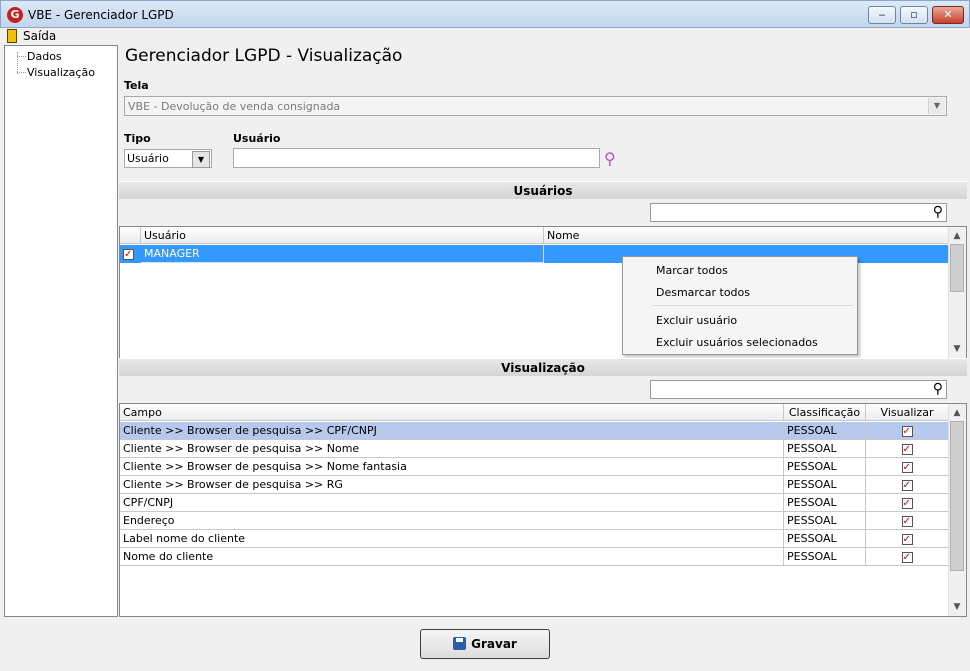 This screenshot has height=671, width=970. I want to click on users-scrollbar: ▲ ▼, so click(957, 292).